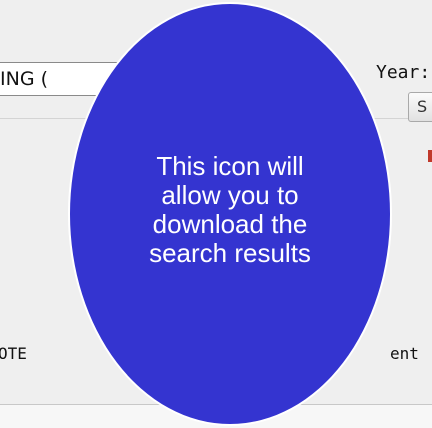 This screenshot has width=432, height=428. I want to click on year-select: S, so click(420, 107).